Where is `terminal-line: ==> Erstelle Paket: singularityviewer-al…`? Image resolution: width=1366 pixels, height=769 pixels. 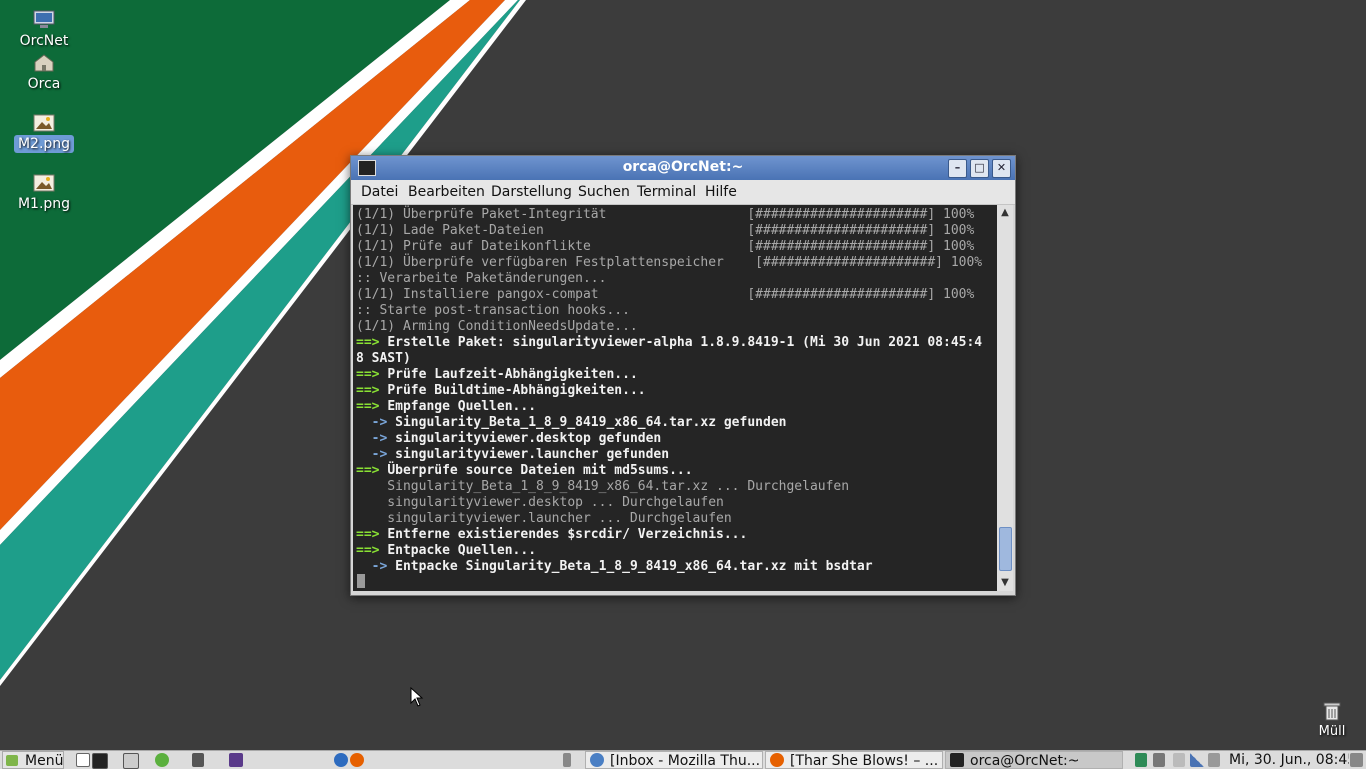
terminal-line: ==> Erstelle Paket: singularityviewer-al… is located at coordinates (669, 343).